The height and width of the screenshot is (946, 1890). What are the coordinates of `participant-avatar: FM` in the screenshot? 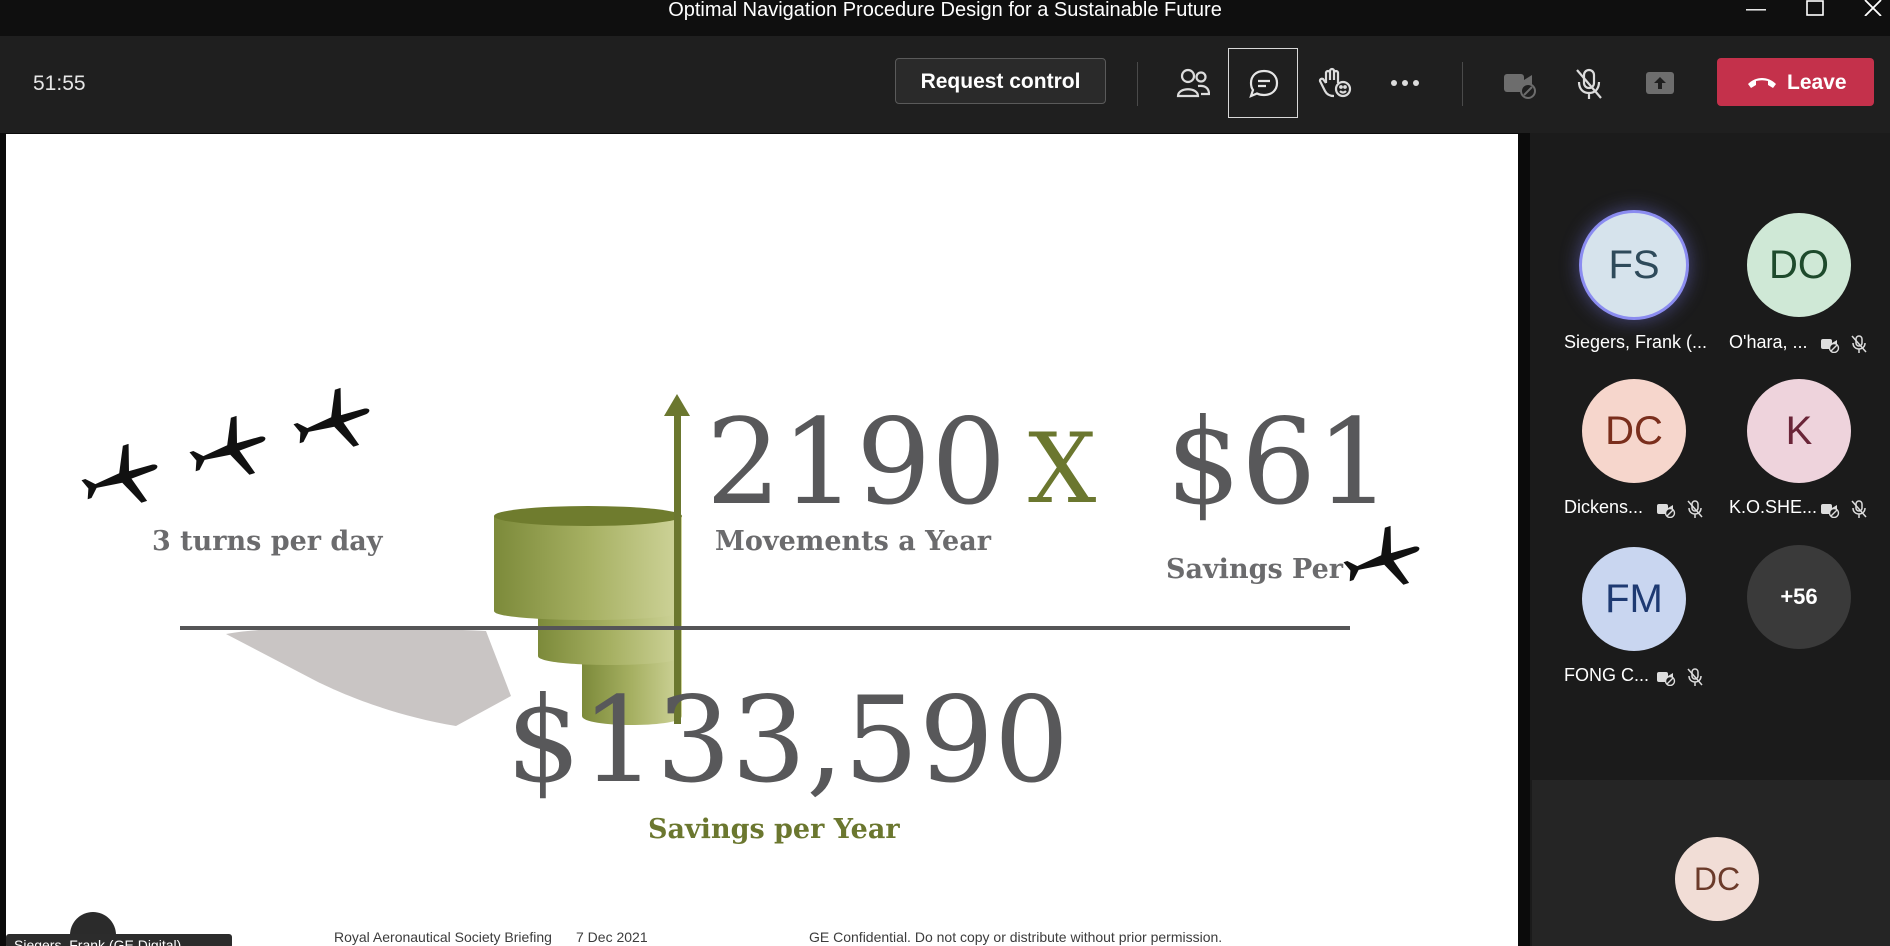 It's located at (1634, 599).